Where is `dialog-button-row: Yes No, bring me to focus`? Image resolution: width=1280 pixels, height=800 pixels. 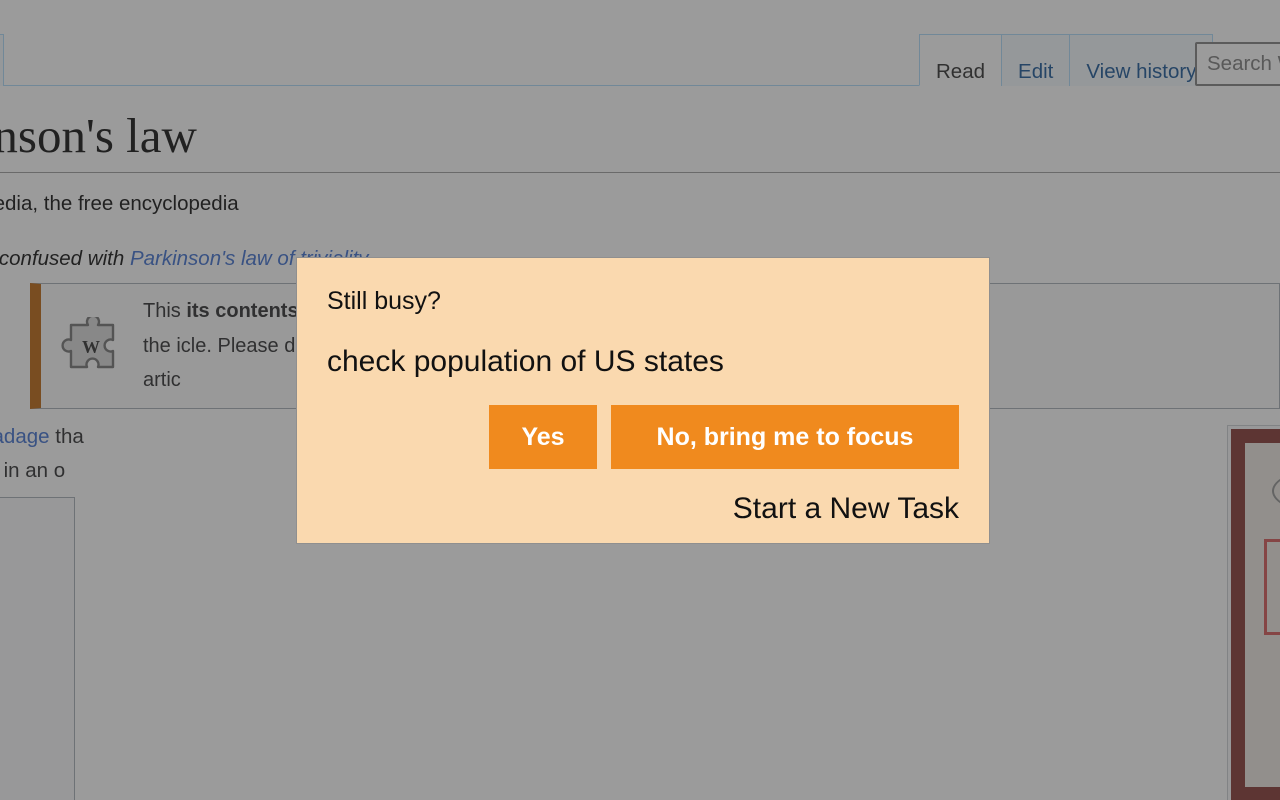
dialog-button-row: Yes No, bring me to focus is located at coordinates (643, 437).